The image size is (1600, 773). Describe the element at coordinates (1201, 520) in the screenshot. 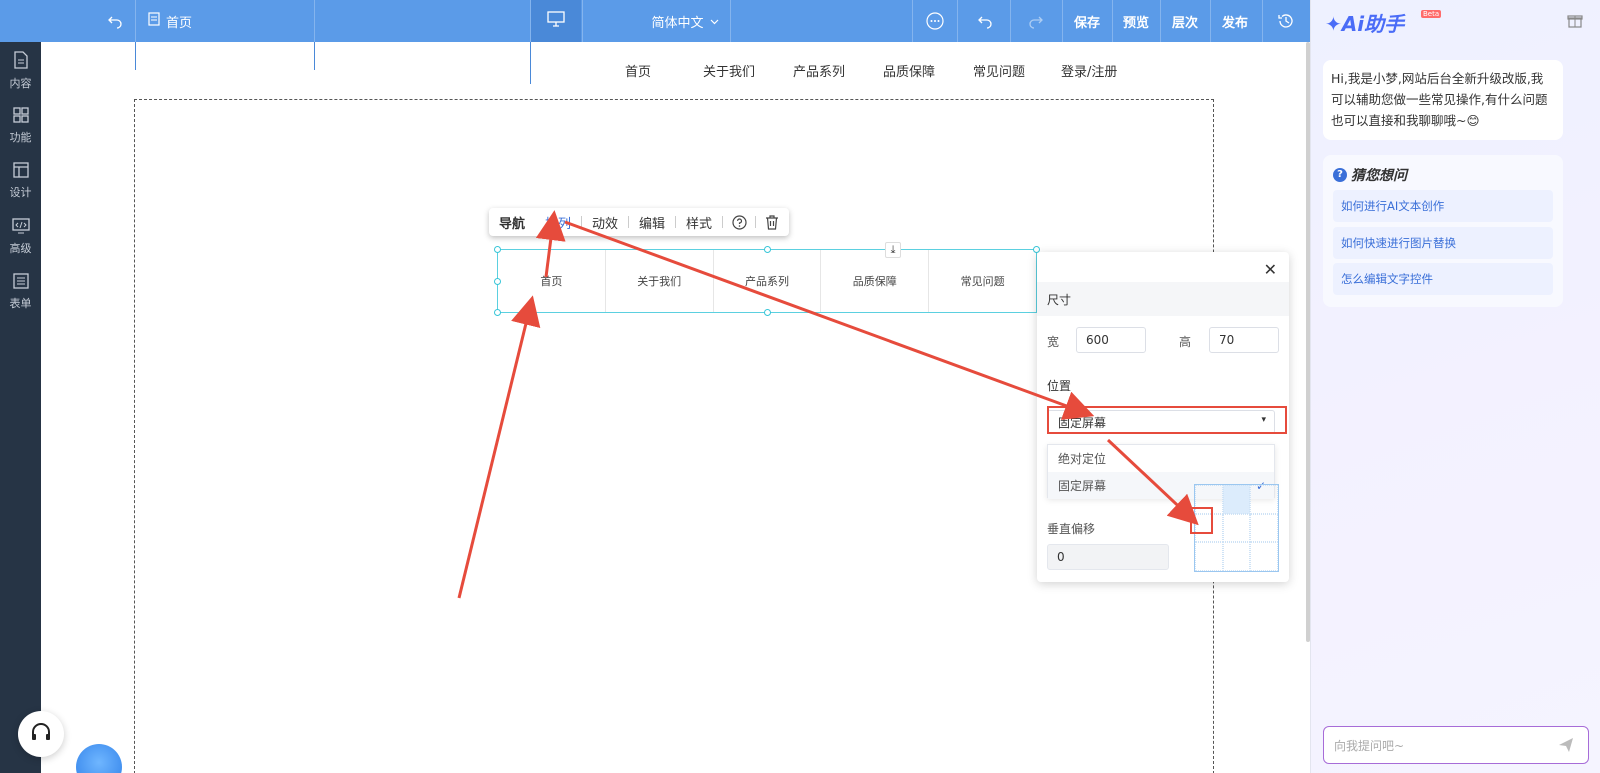

I see `highlight-anchor-cell` at that location.